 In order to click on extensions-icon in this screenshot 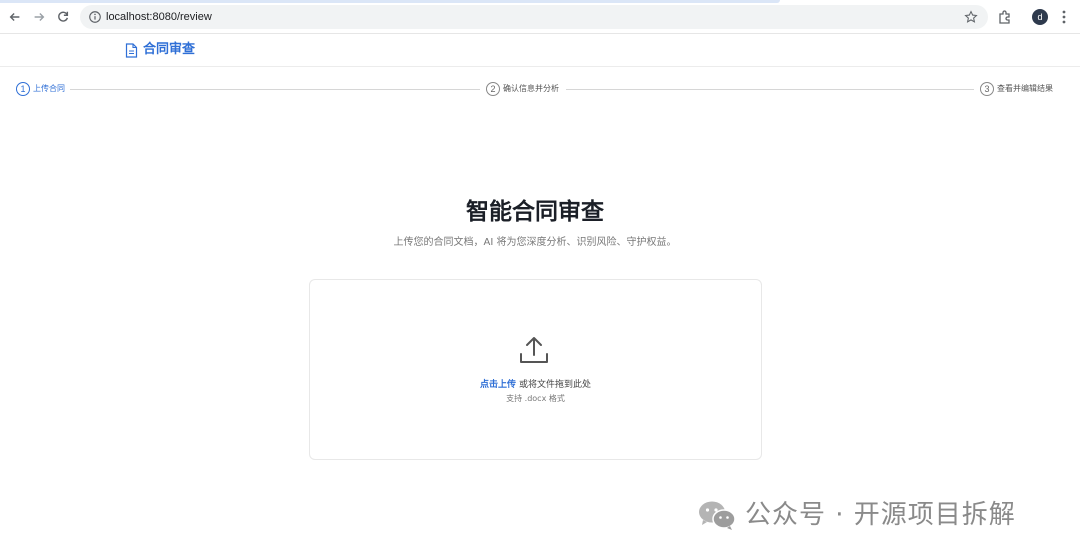, I will do `click(1005, 17)`.